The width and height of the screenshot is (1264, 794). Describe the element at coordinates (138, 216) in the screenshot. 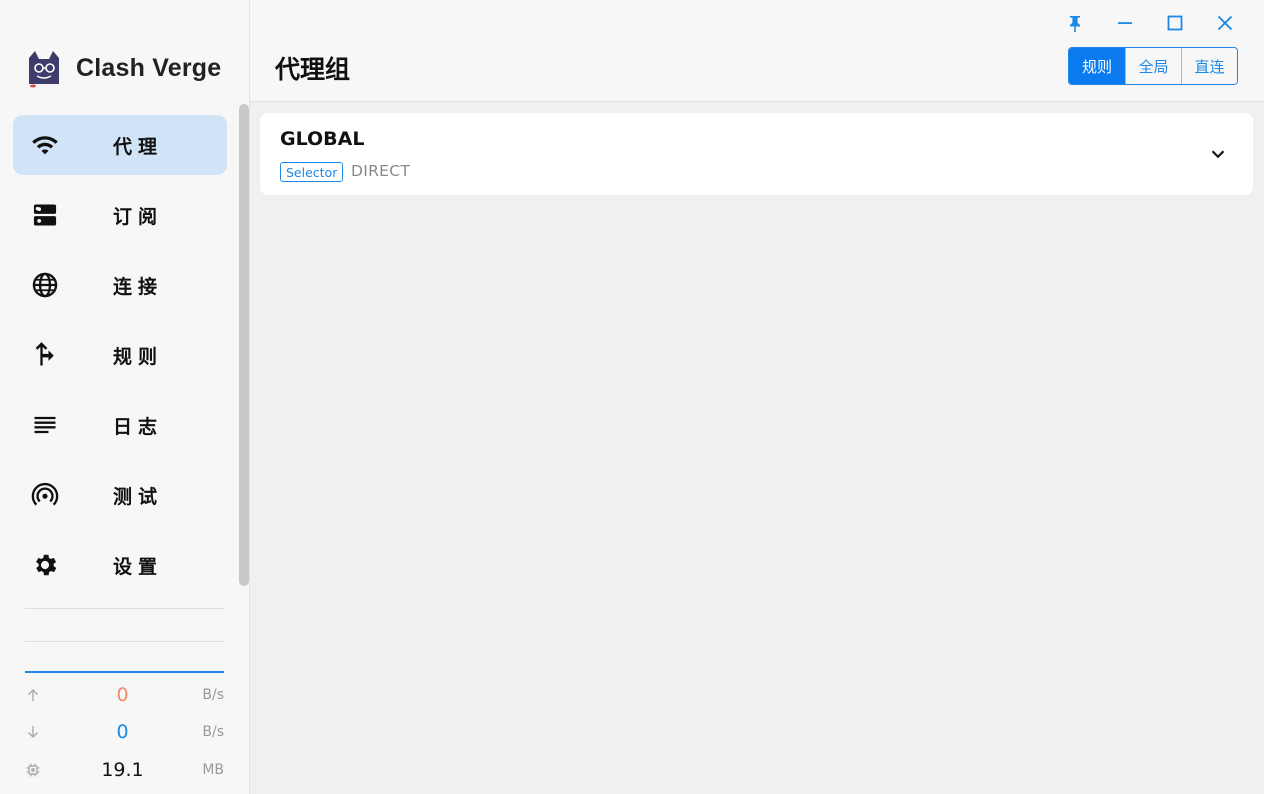

I see `sidebar-item-label: 订阅` at that location.